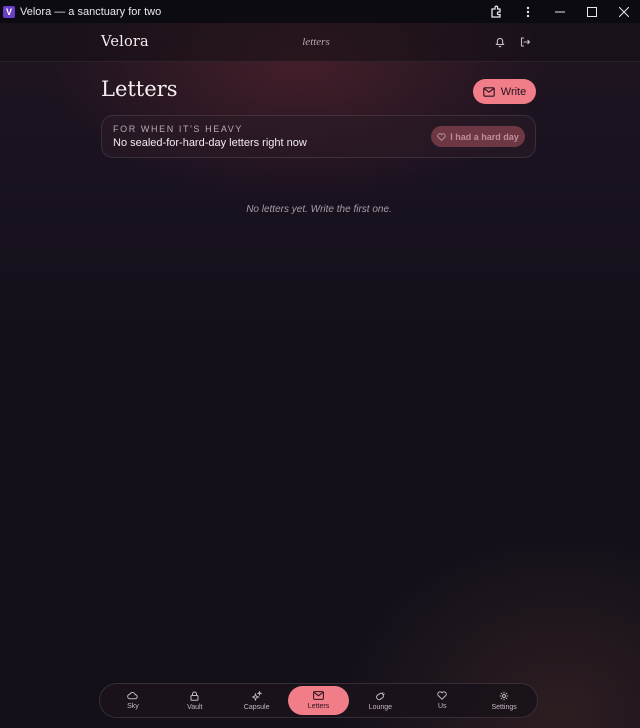  I want to click on nav-item-letters: Letters, so click(318, 700).